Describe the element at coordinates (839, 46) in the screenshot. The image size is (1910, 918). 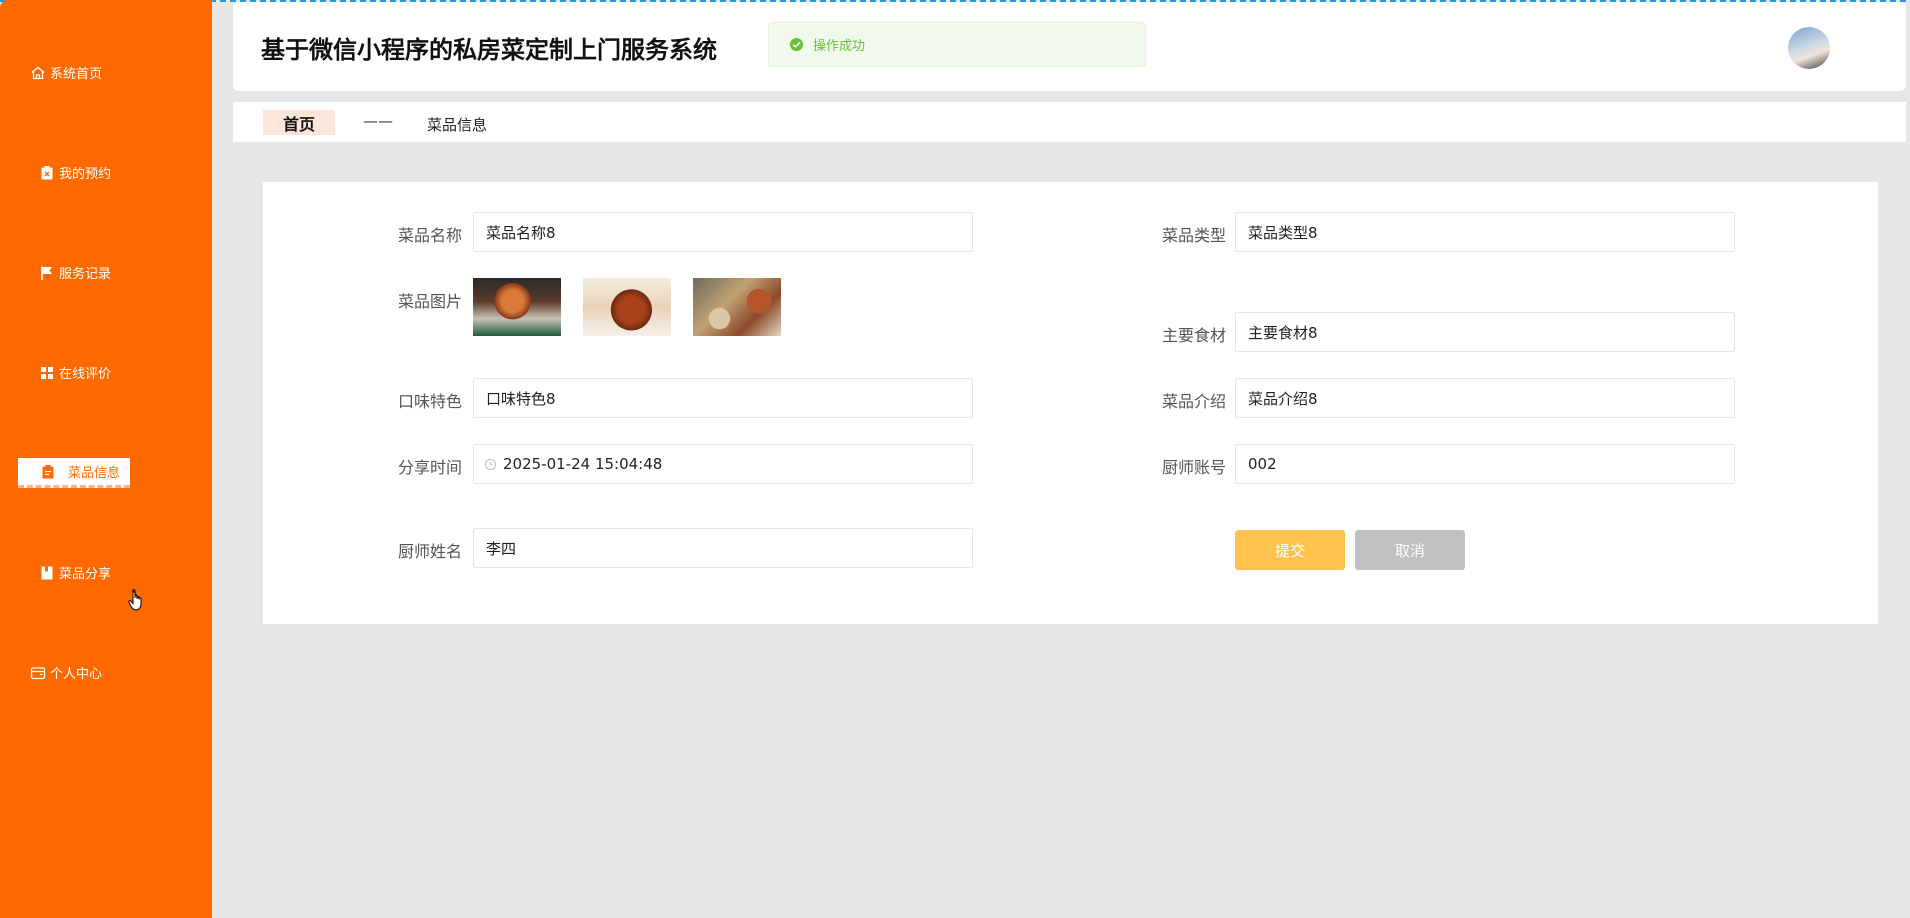
I see `toast-message: 操作成功` at that location.